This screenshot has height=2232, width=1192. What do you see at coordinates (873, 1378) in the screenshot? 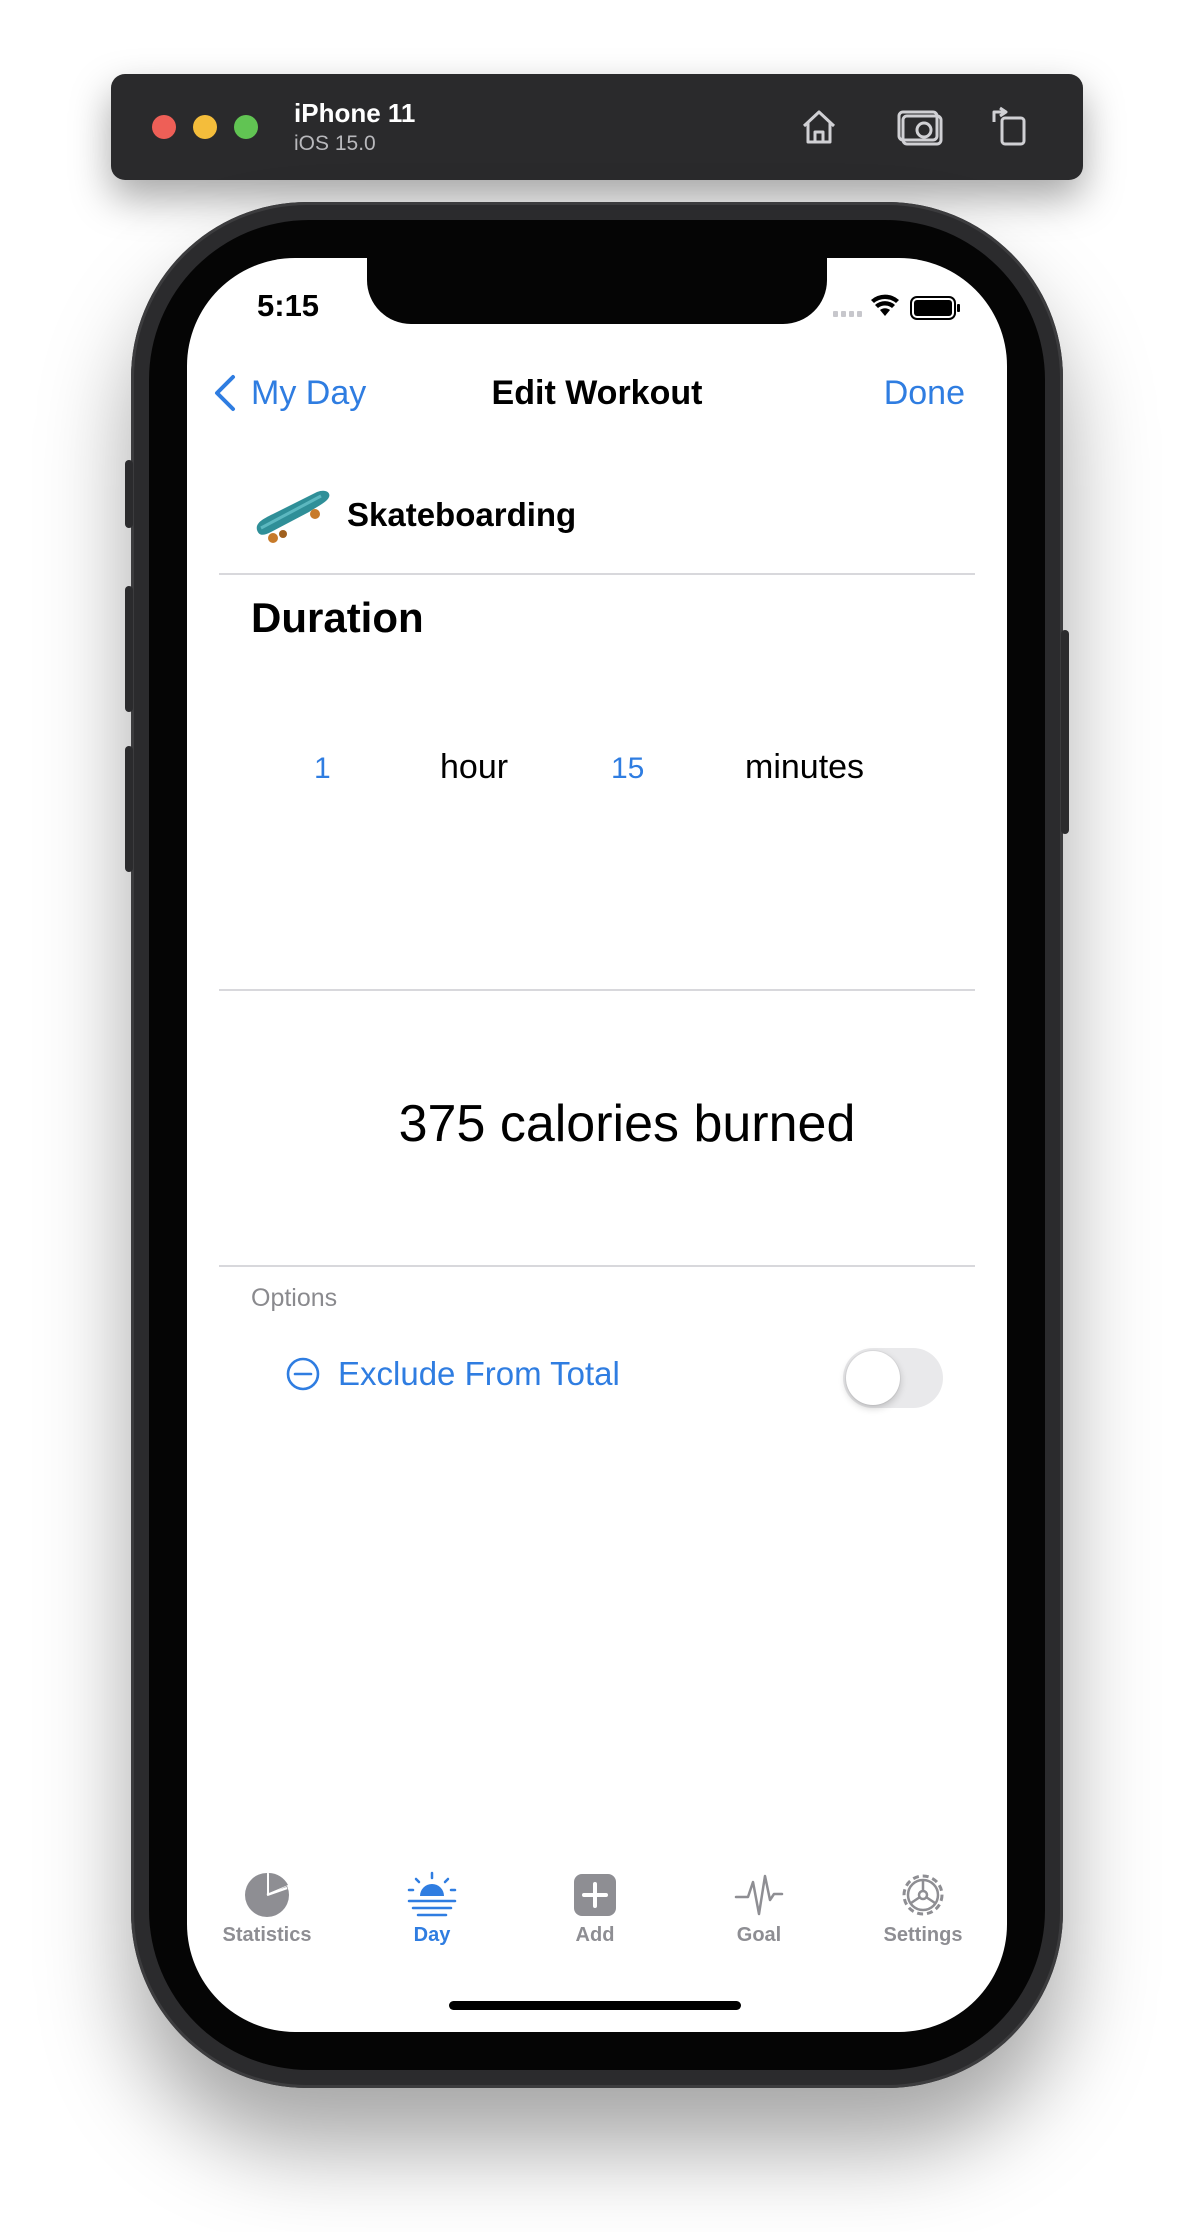
I see `toggle-knob` at bounding box center [873, 1378].